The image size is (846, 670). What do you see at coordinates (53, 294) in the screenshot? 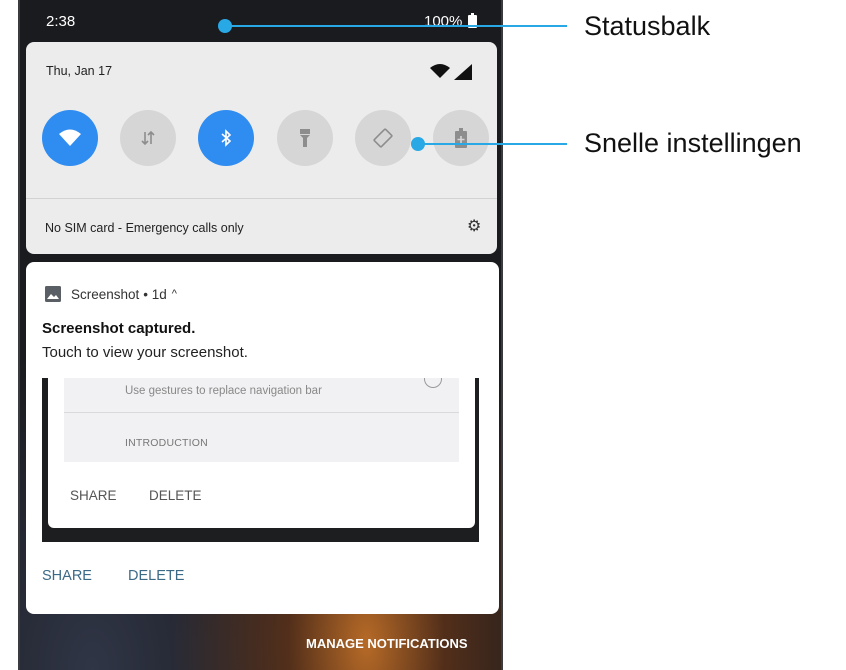
I see `image-icon` at bounding box center [53, 294].